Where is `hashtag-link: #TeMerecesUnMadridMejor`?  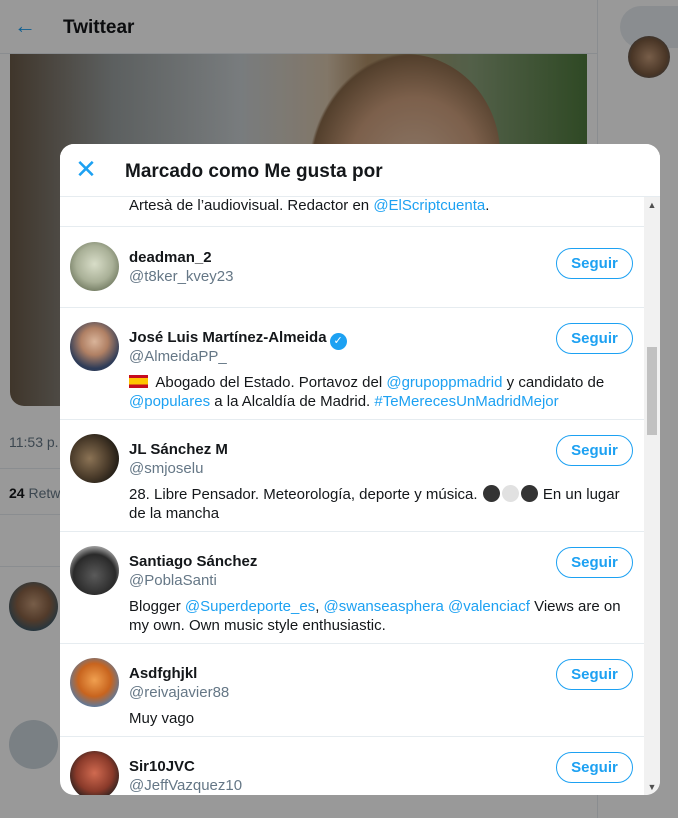 hashtag-link: #TeMerecesUnMadridMejor is located at coordinates (466, 401).